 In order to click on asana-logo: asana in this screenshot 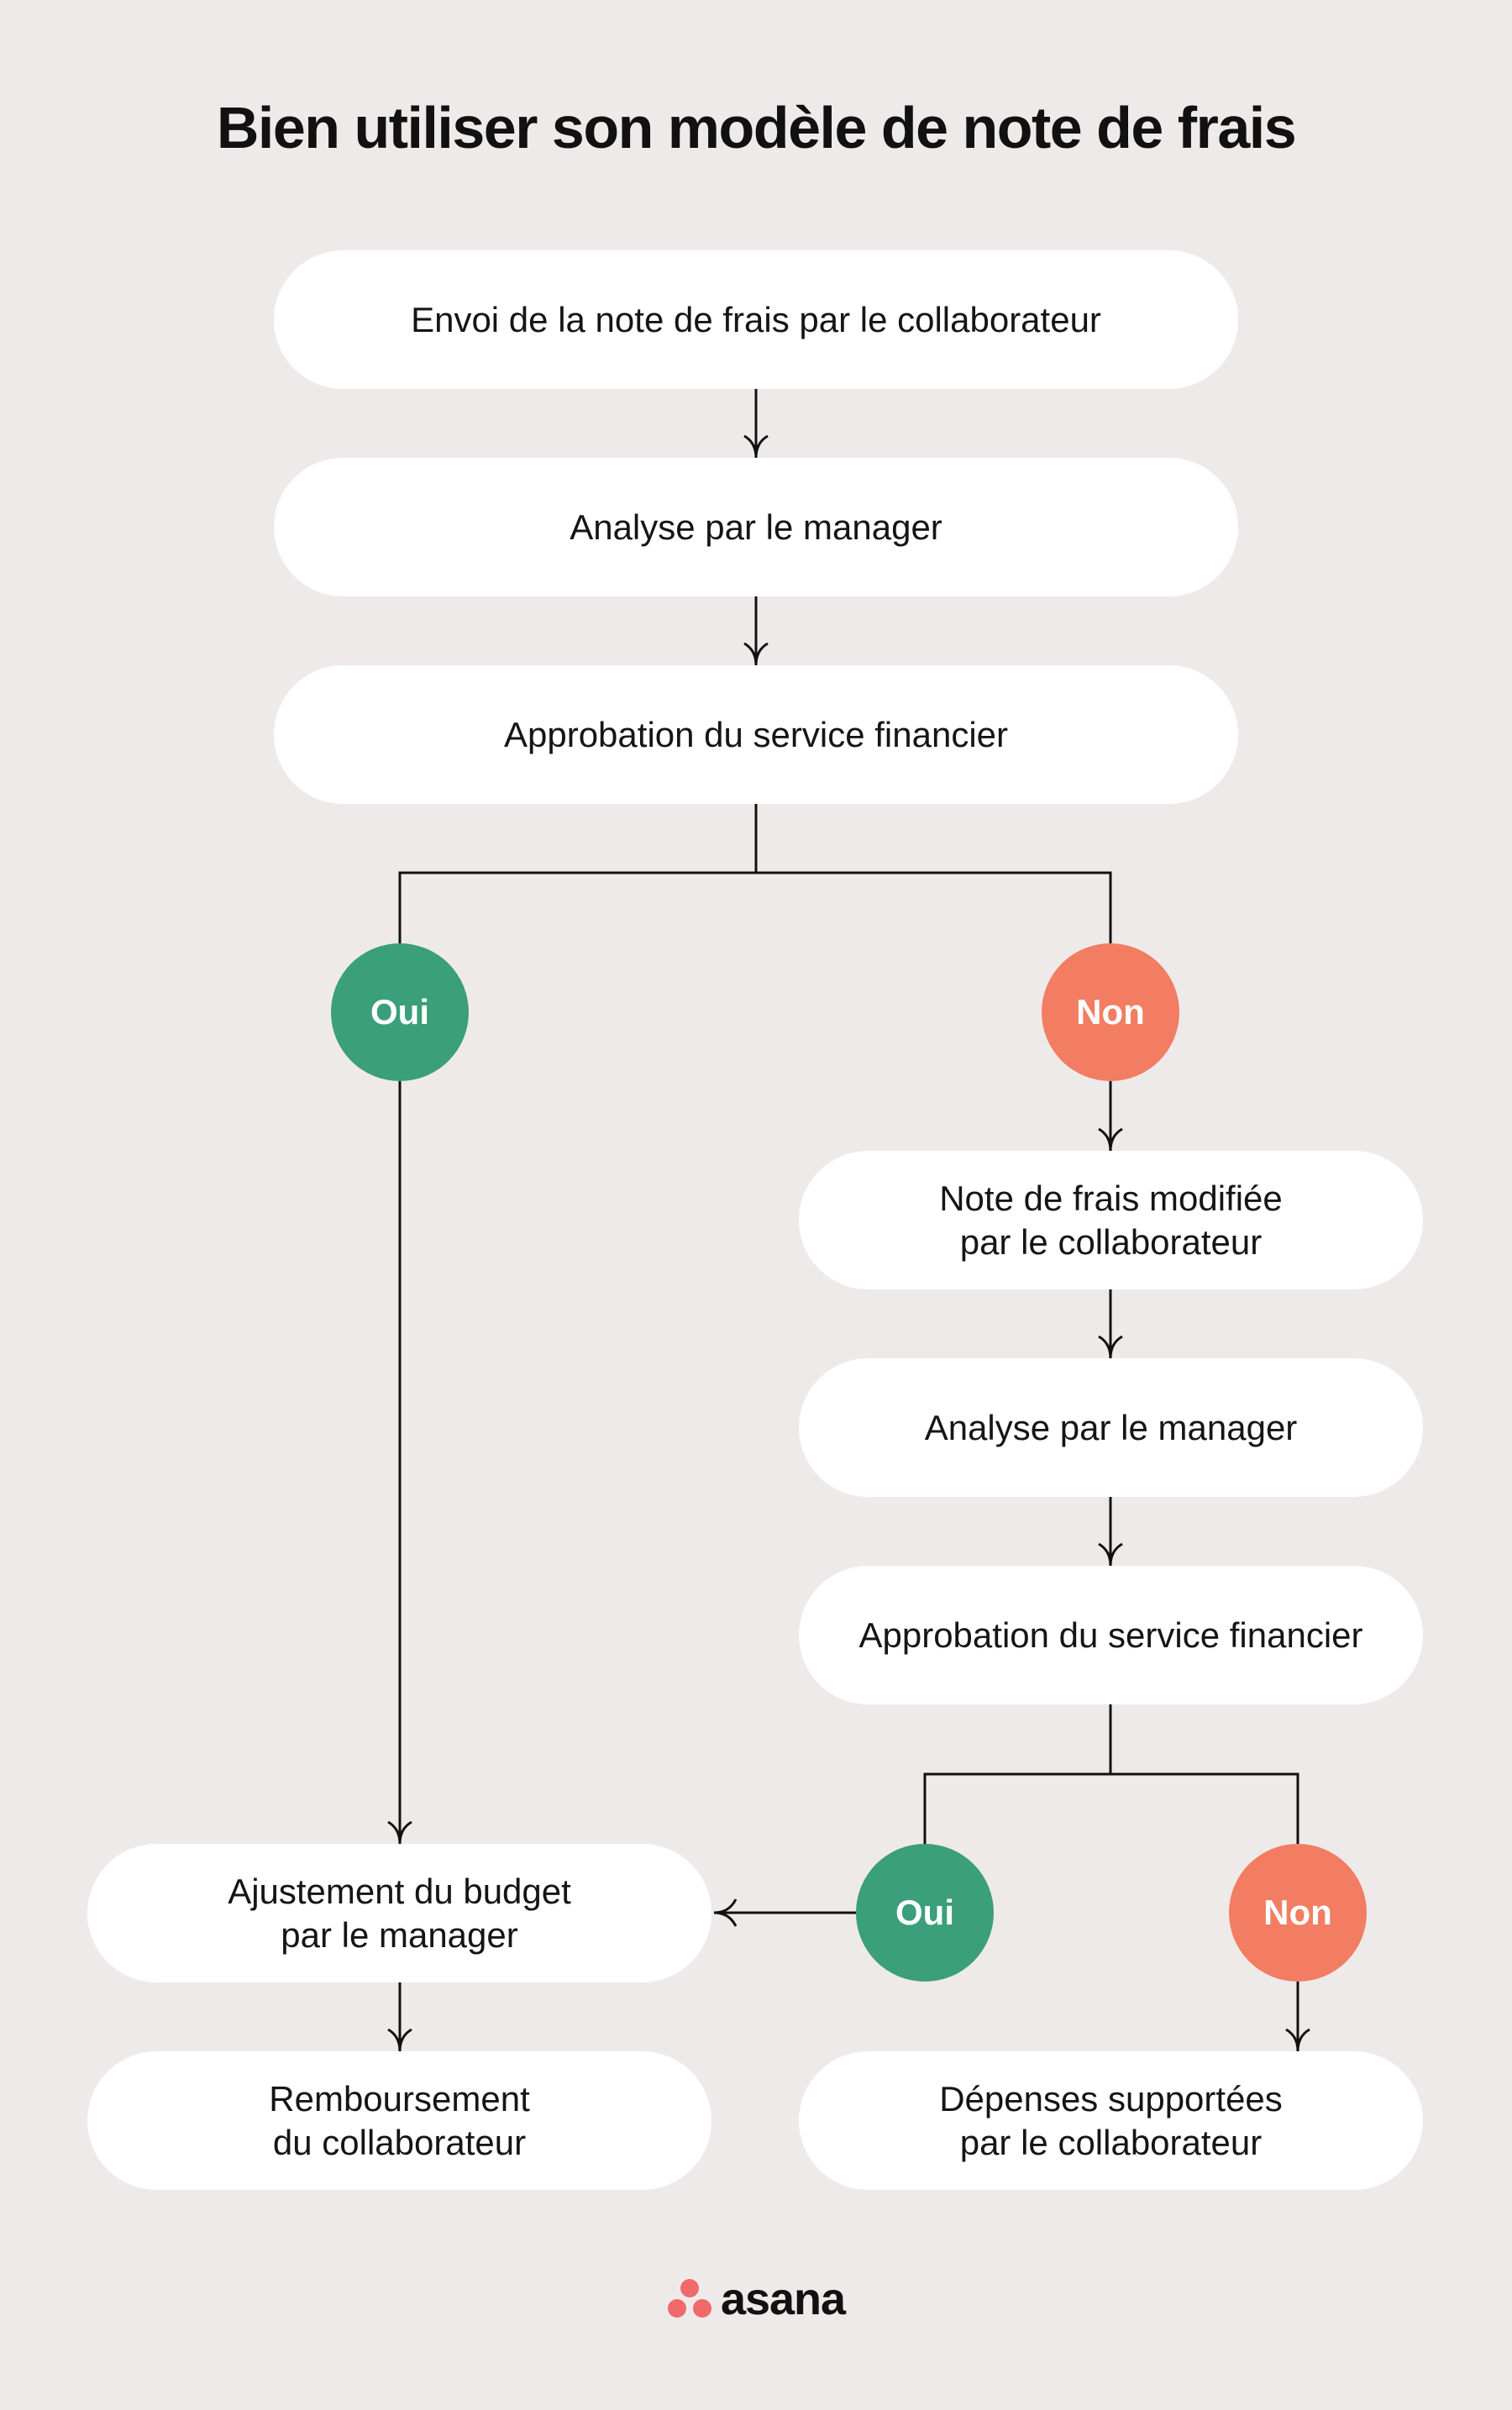, I will do `click(756, 2299)`.